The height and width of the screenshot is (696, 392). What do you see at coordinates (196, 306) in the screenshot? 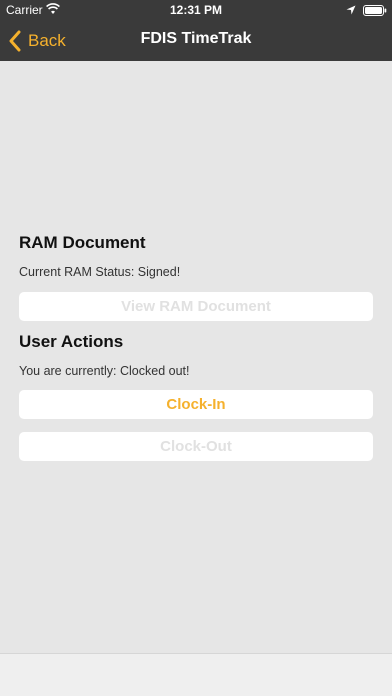
I see `view-ram-document-button: View RAM Document` at bounding box center [196, 306].